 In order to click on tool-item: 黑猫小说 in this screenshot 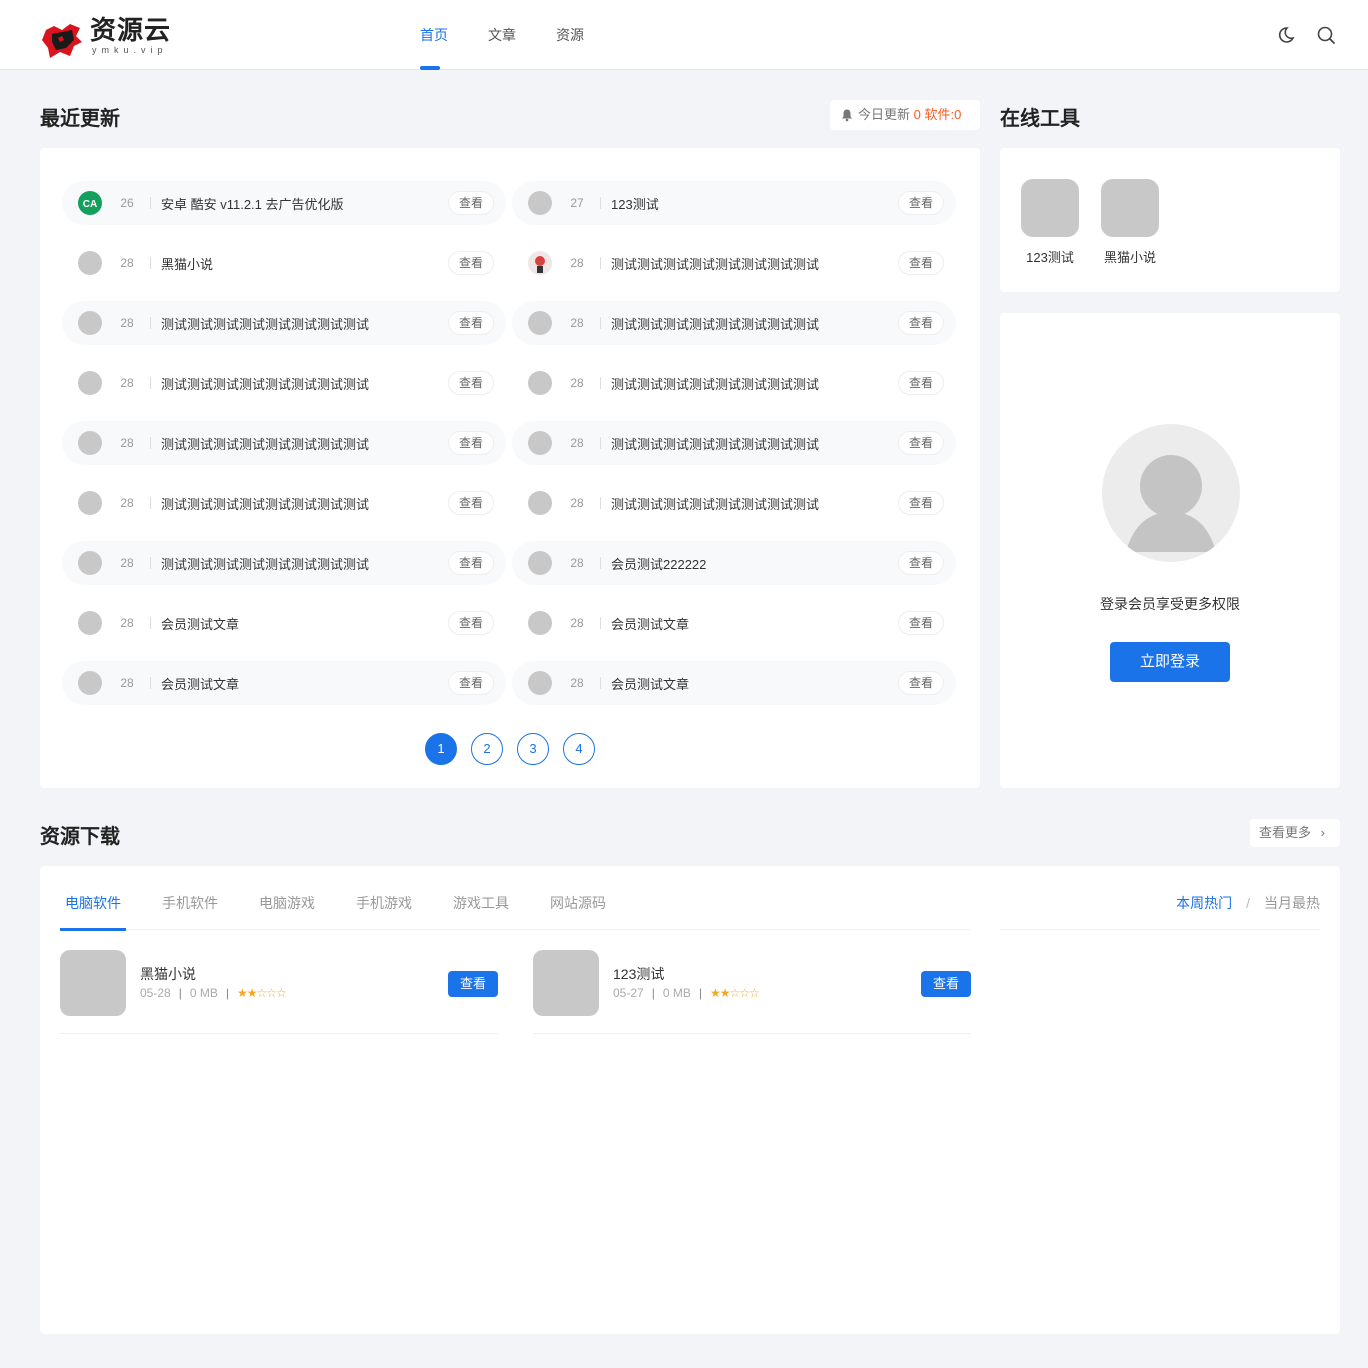, I will do `click(1130, 222)`.